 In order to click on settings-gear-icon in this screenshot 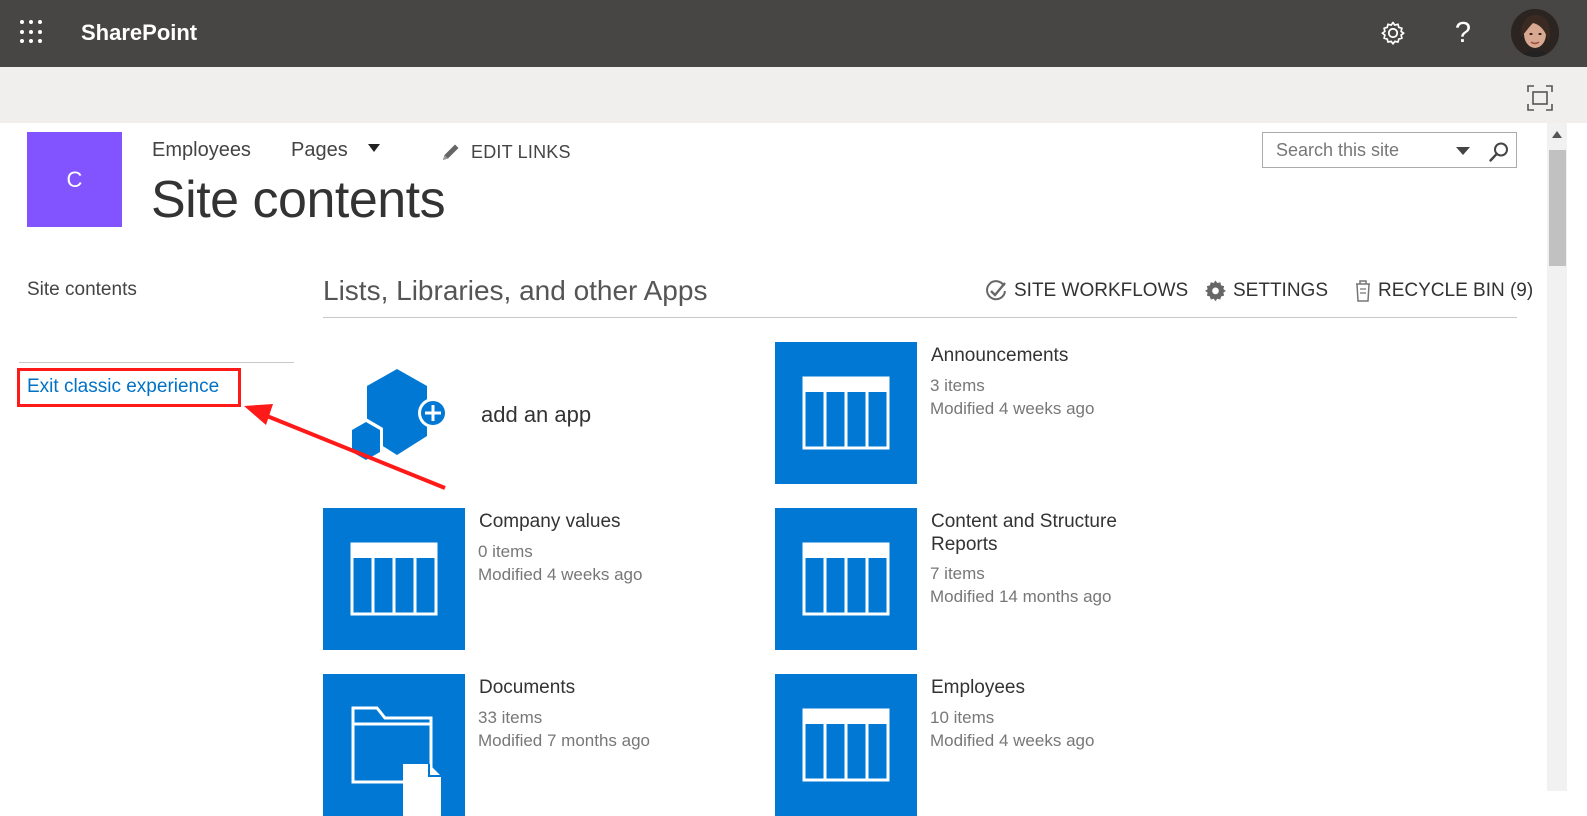, I will do `click(1215, 291)`.